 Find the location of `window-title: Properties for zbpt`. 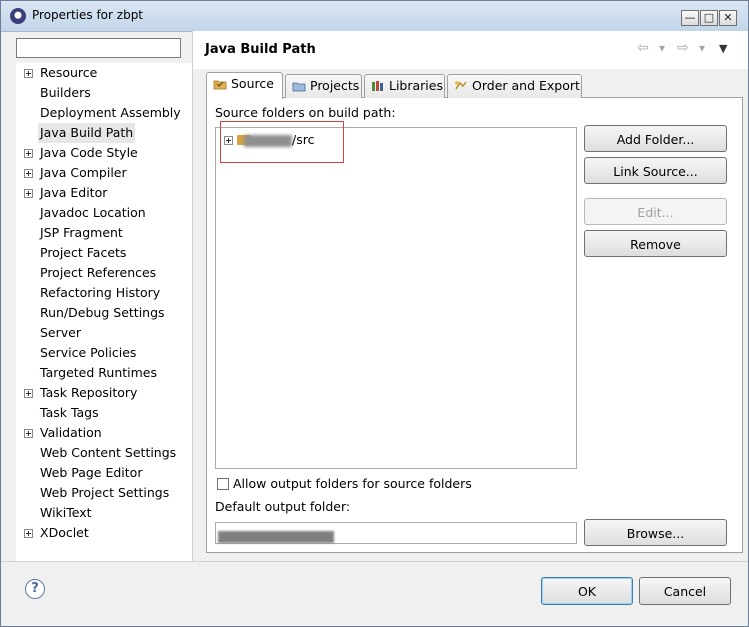

window-title: Properties for zbpt is located at coordinates (88, 15).